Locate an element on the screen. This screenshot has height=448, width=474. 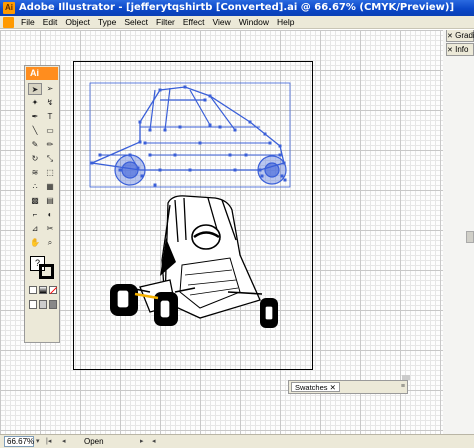
magic-wand-icon: ✦ is located at coordinates (35, 103).